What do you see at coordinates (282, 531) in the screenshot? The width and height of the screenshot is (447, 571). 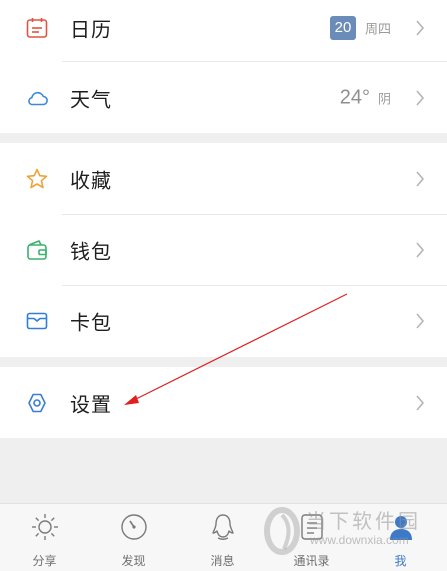 I see `watermark-logo` at bounding box center [282, 531].